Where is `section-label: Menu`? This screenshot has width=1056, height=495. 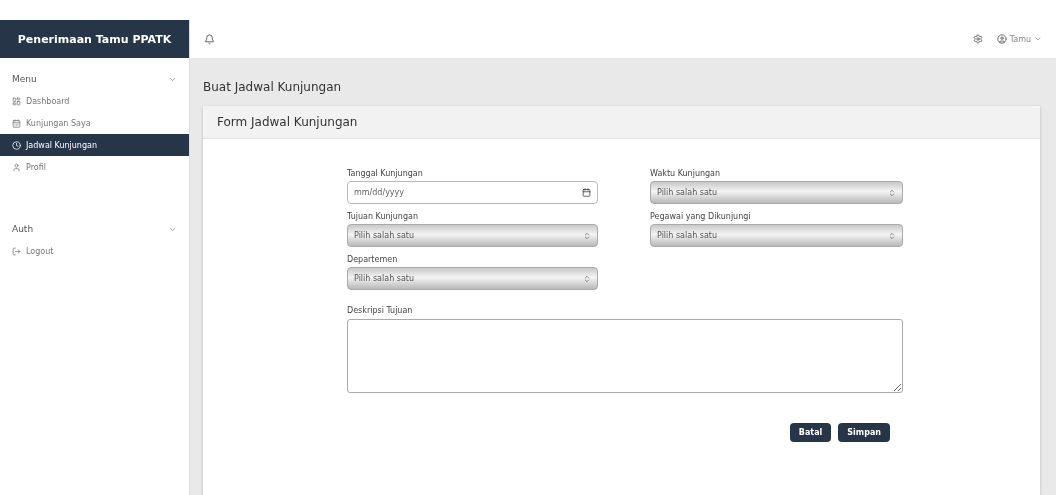 section-label: Menu is located at coordinates (24, 79).